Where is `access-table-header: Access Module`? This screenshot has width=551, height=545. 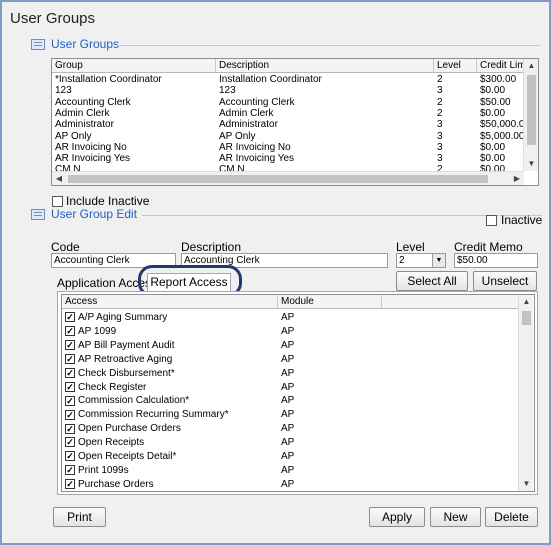
access-table-header: Access Module is located at coordinates (291, 302).